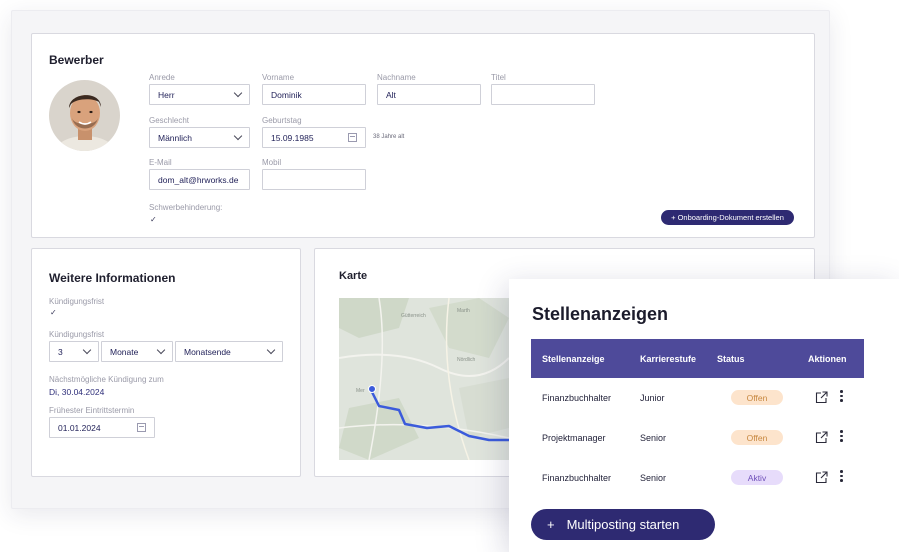 This screenshot has height=552, width=899. What do you see at coordinates (292, 137) in the screenshot?
I see `geburtstag-value: 15.09.1985` at bounding box center [292, 137].